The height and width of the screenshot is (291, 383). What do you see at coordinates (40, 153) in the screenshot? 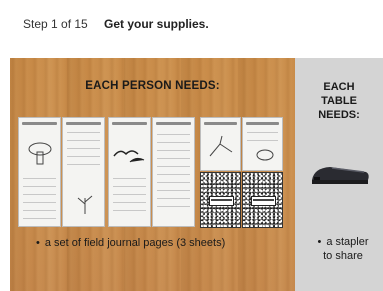
I see `mushroom-sketch-icon` at bounding box center [40, 153].